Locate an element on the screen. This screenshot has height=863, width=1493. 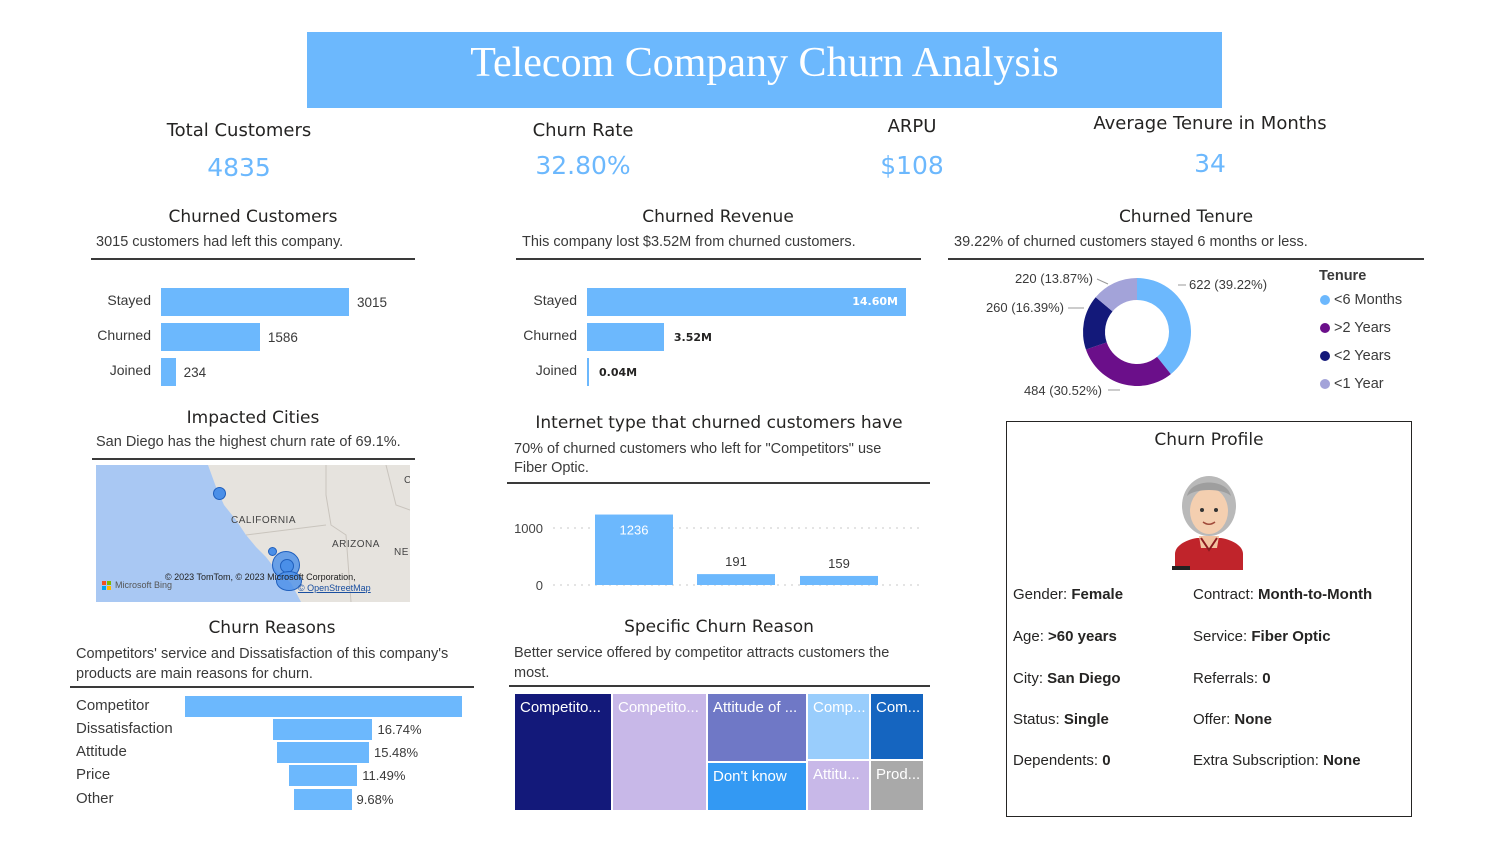
profile-field: City: San Diego is located at coordinates (1067, 678).